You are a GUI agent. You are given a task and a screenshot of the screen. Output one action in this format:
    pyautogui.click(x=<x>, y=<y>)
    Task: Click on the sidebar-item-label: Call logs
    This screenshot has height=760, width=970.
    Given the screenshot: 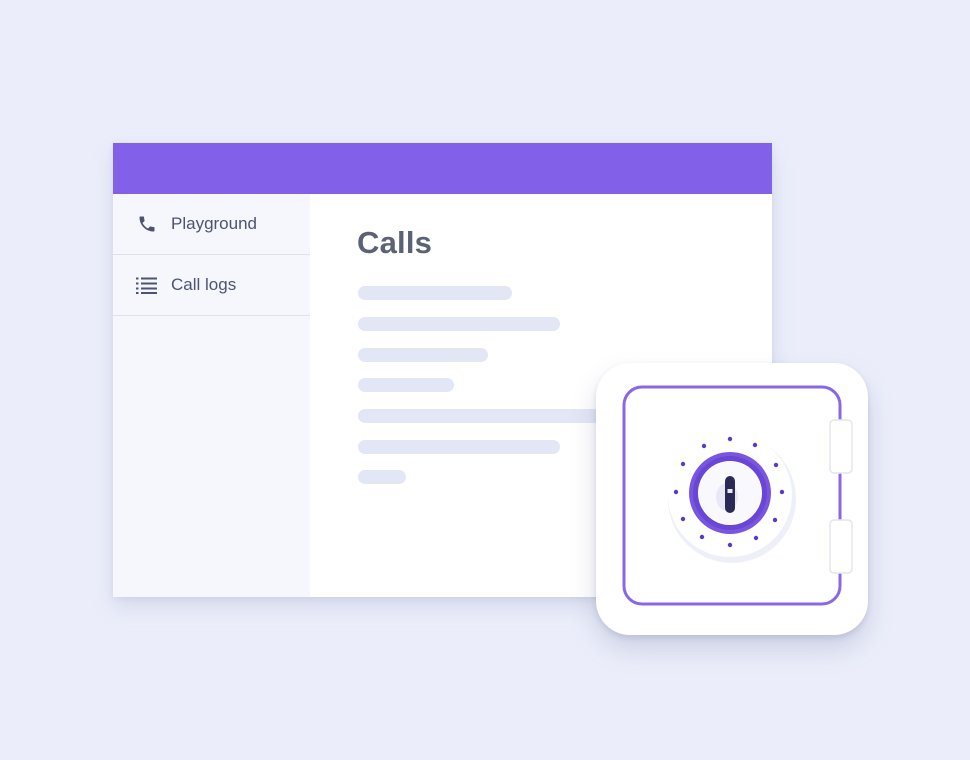 What is the action you would take?
    pyautogui.click(x=204, y=284)
    